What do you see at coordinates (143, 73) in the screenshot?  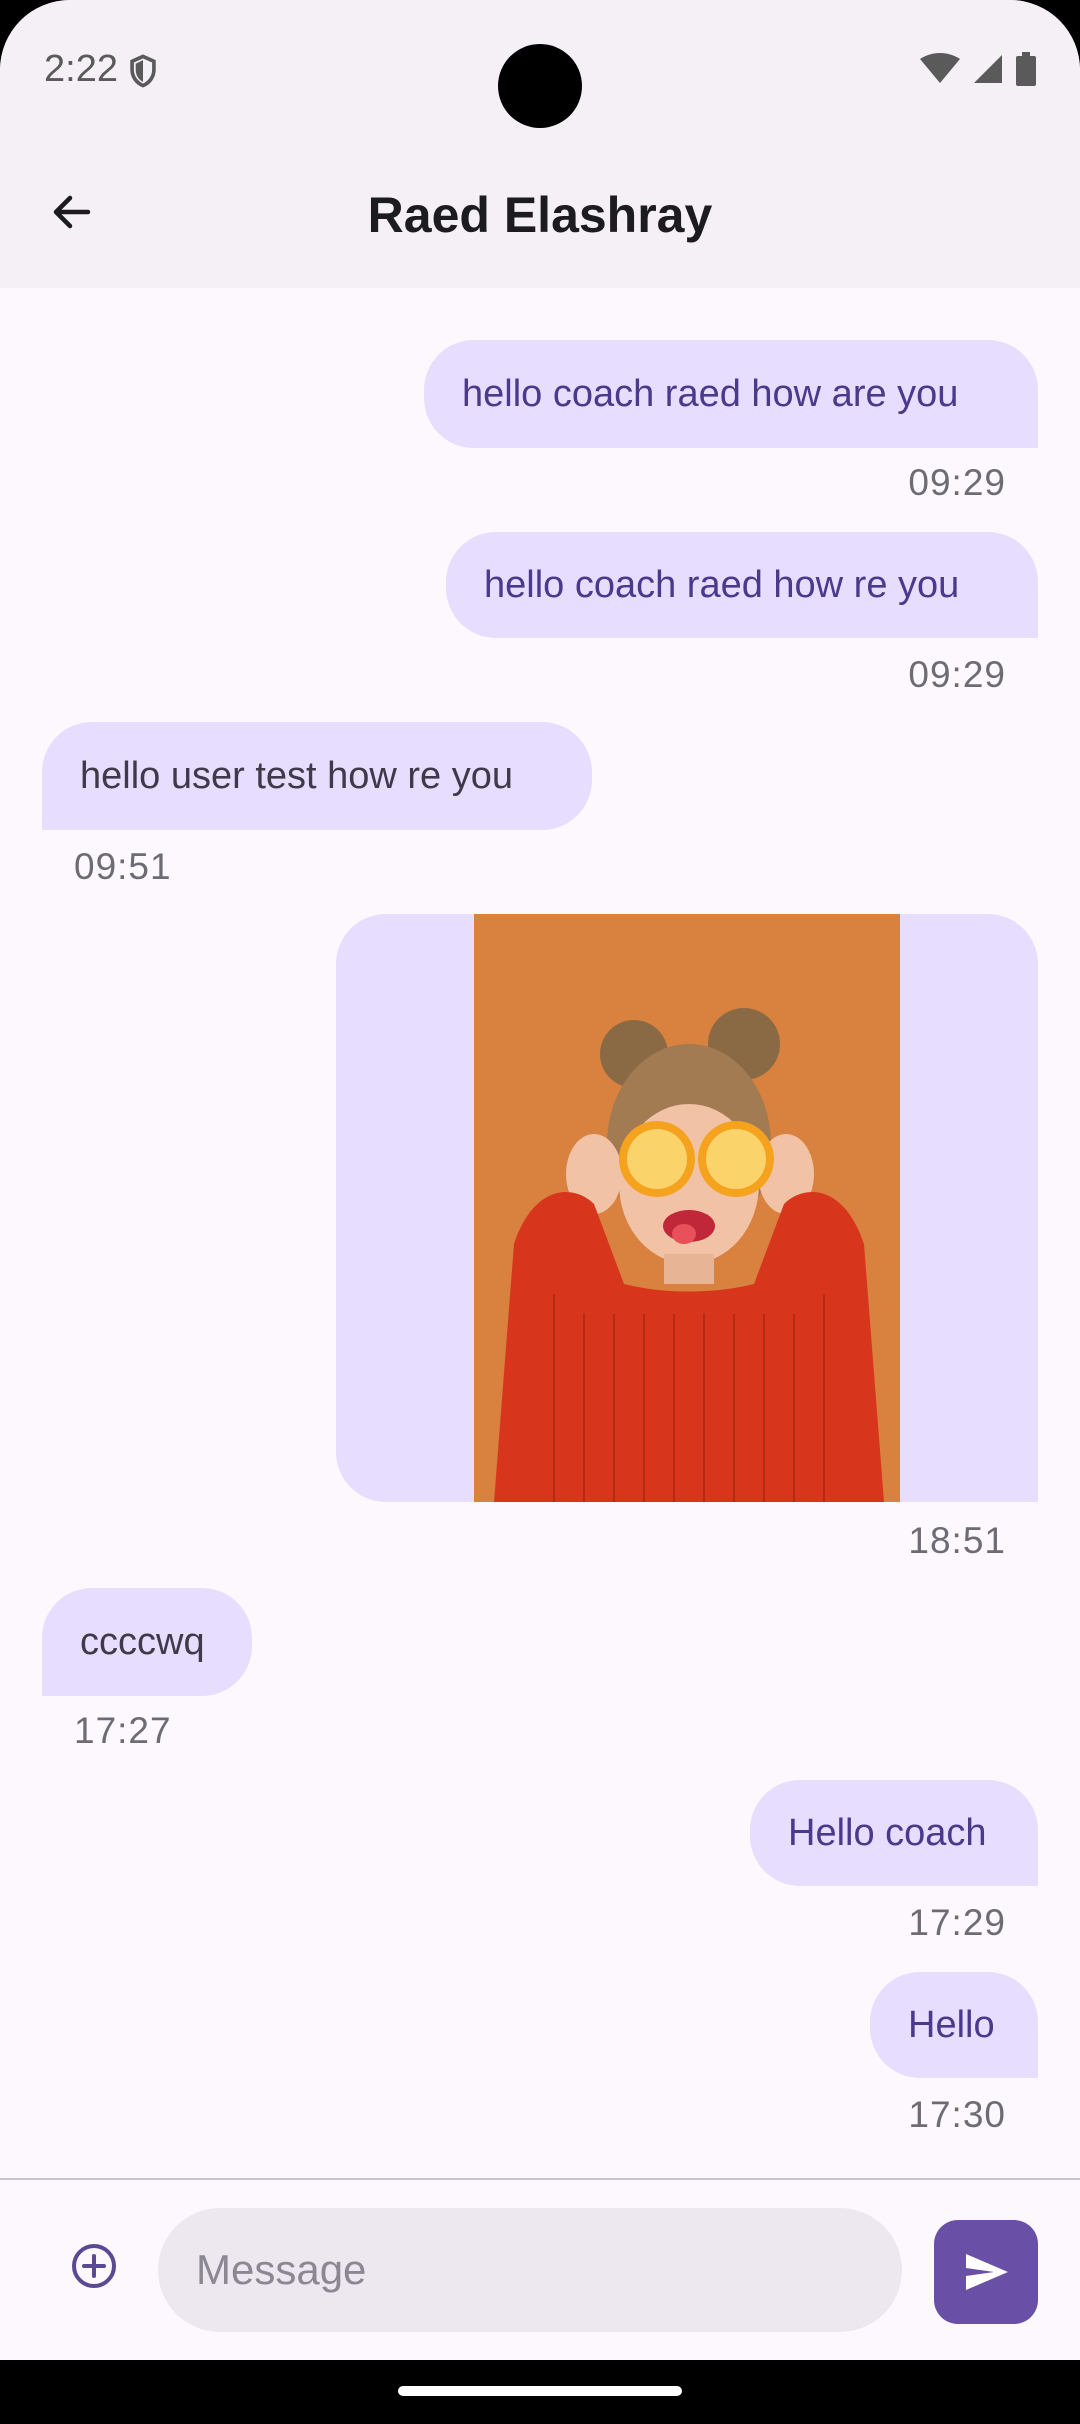 I see `shield-icon` at bounding box center [143, 73].